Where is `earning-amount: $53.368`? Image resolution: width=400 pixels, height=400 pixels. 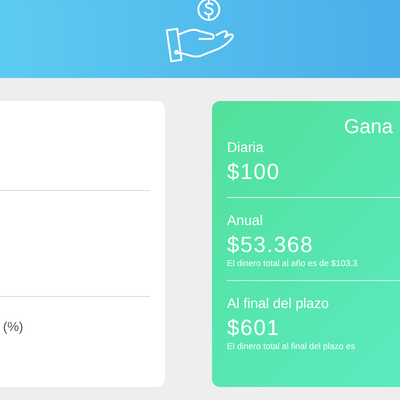
earning-amount: $53.368 is located at coordinates (270, 245).